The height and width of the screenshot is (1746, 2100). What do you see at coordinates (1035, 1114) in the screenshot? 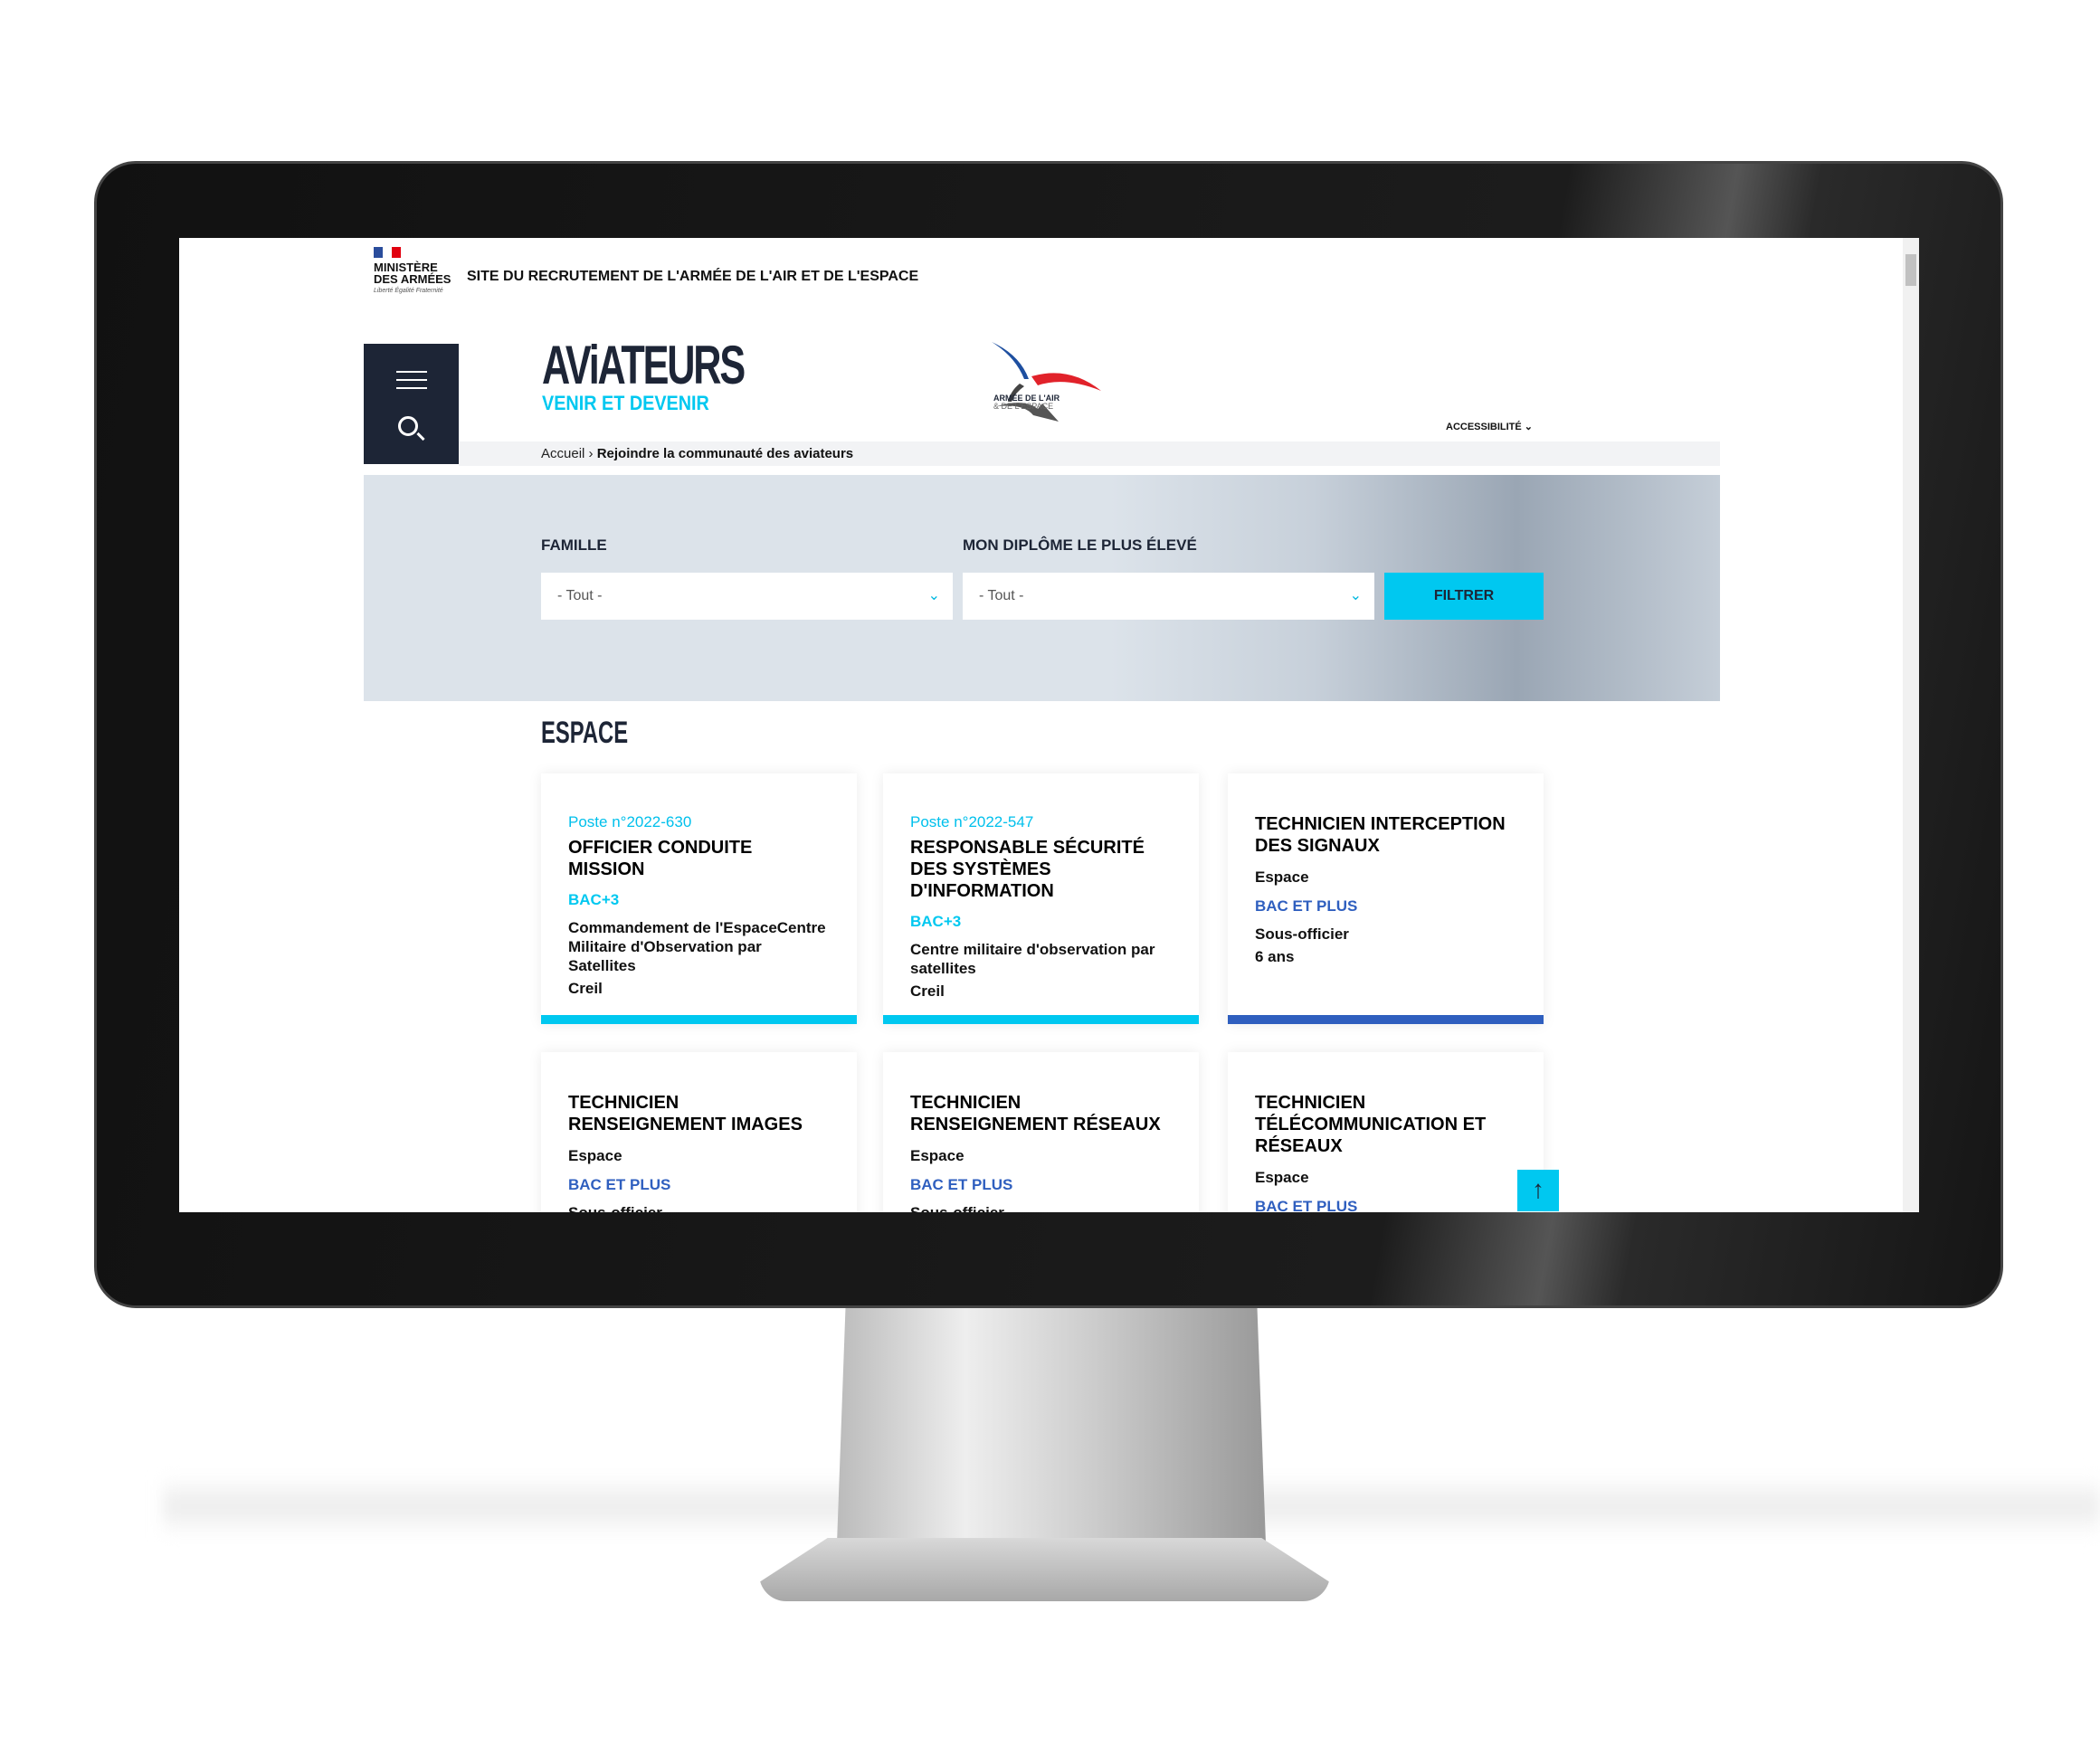
I see `job-title: TECHNICIEN RENSEIGNEMENT RÉSEAUX` at bounding box center [1035, 1114].